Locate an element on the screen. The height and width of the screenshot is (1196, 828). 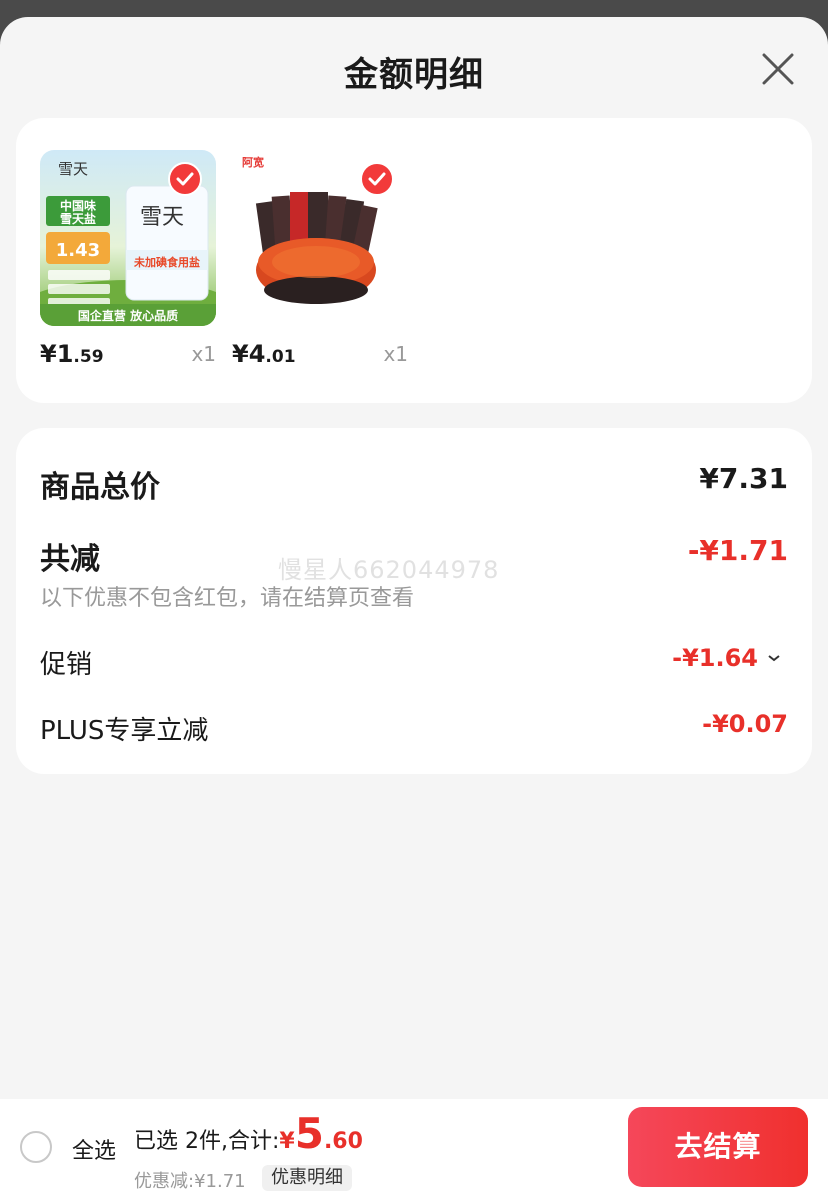
selected-count-text: 已选 2件,合计: is located at coordinates (207, 1141).